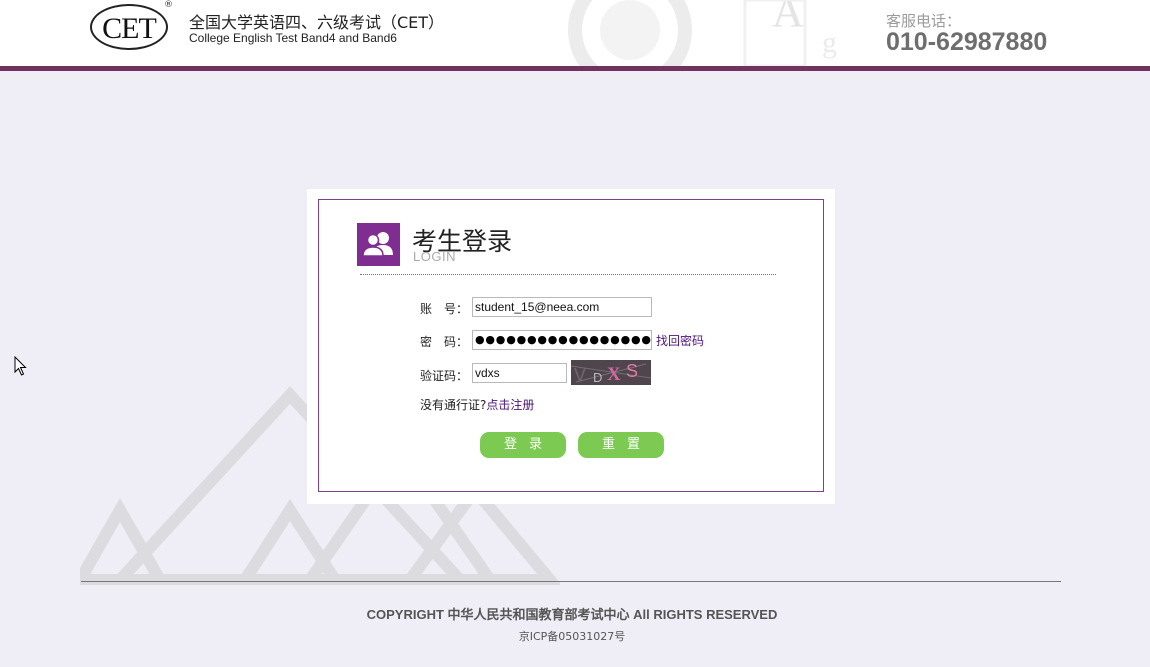 The image size is (1150, 667). I want to click on svg-text: S, so click(632, 371).